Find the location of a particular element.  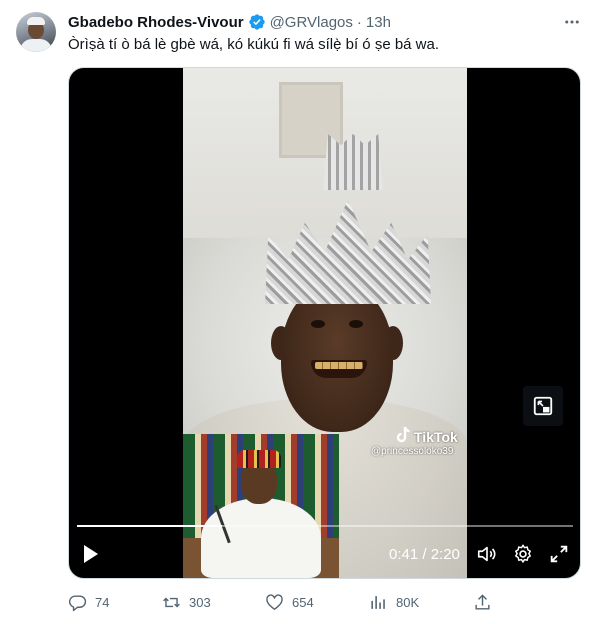

gear-icon is located at coordinates (523, 556).